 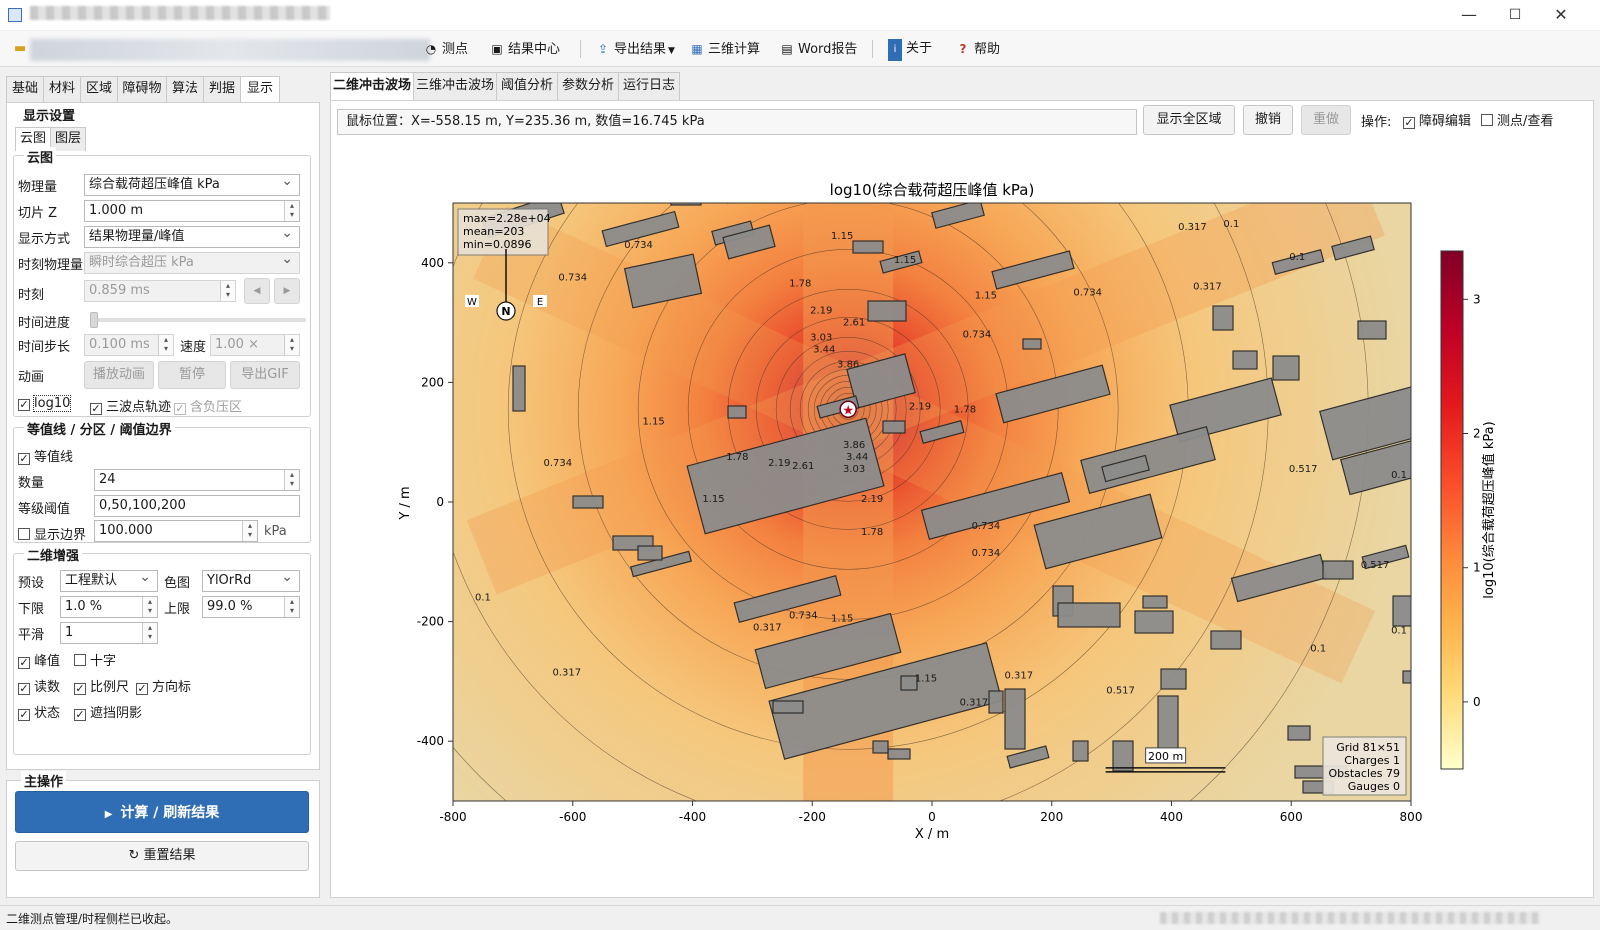 What do you see at coordinates (265, 375) in the screenshot?
I see `export-gif-button: 导出GIF` at bounding box center [265, 375].